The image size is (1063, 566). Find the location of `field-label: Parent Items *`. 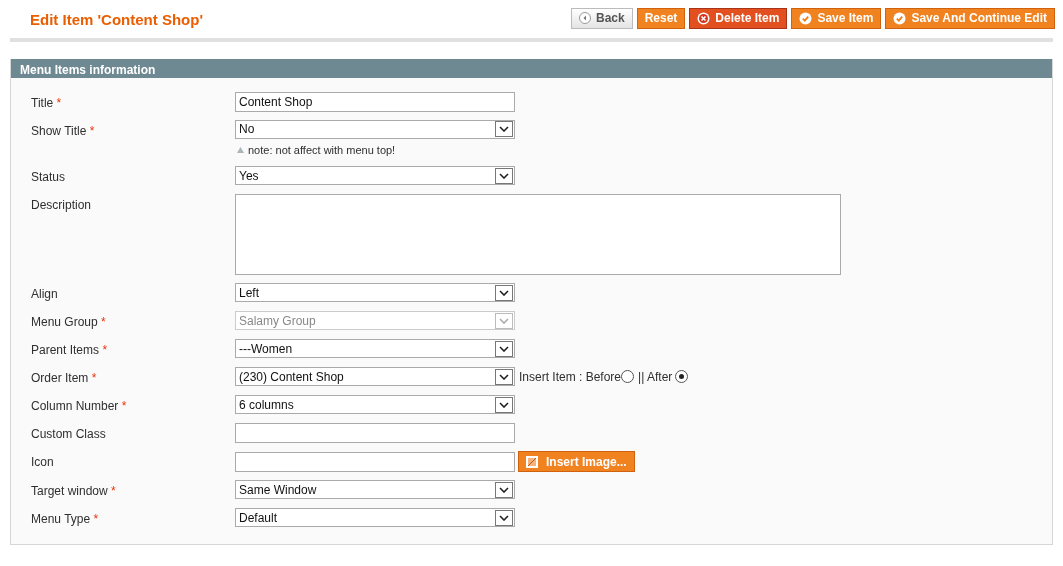

field-label: Parent Items * is located at coordinates (70, 350).